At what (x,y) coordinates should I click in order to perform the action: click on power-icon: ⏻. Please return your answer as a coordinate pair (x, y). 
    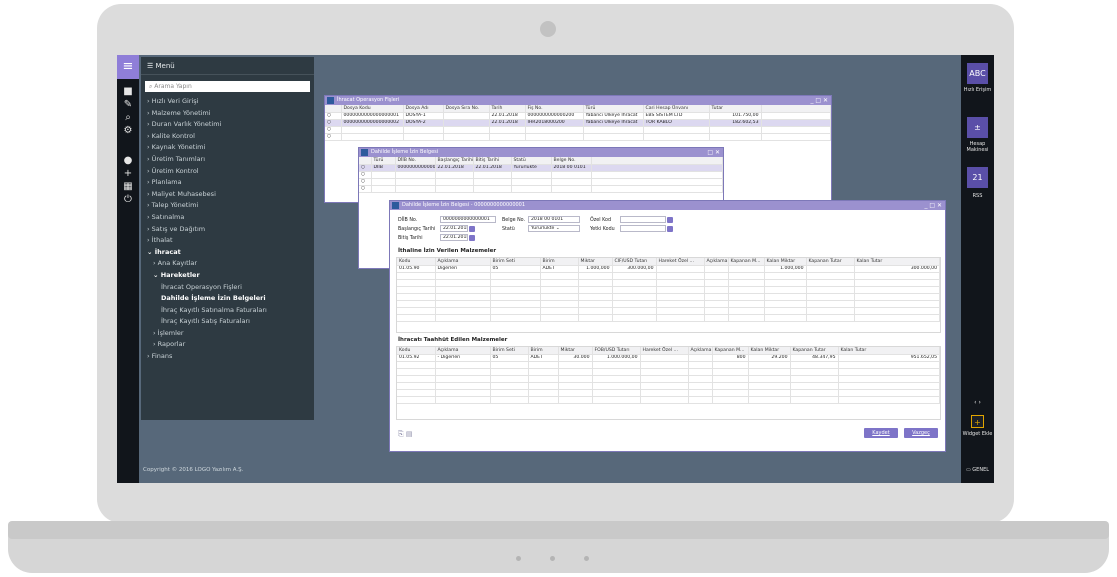
    Looking at the image, I should click on (128, 199).